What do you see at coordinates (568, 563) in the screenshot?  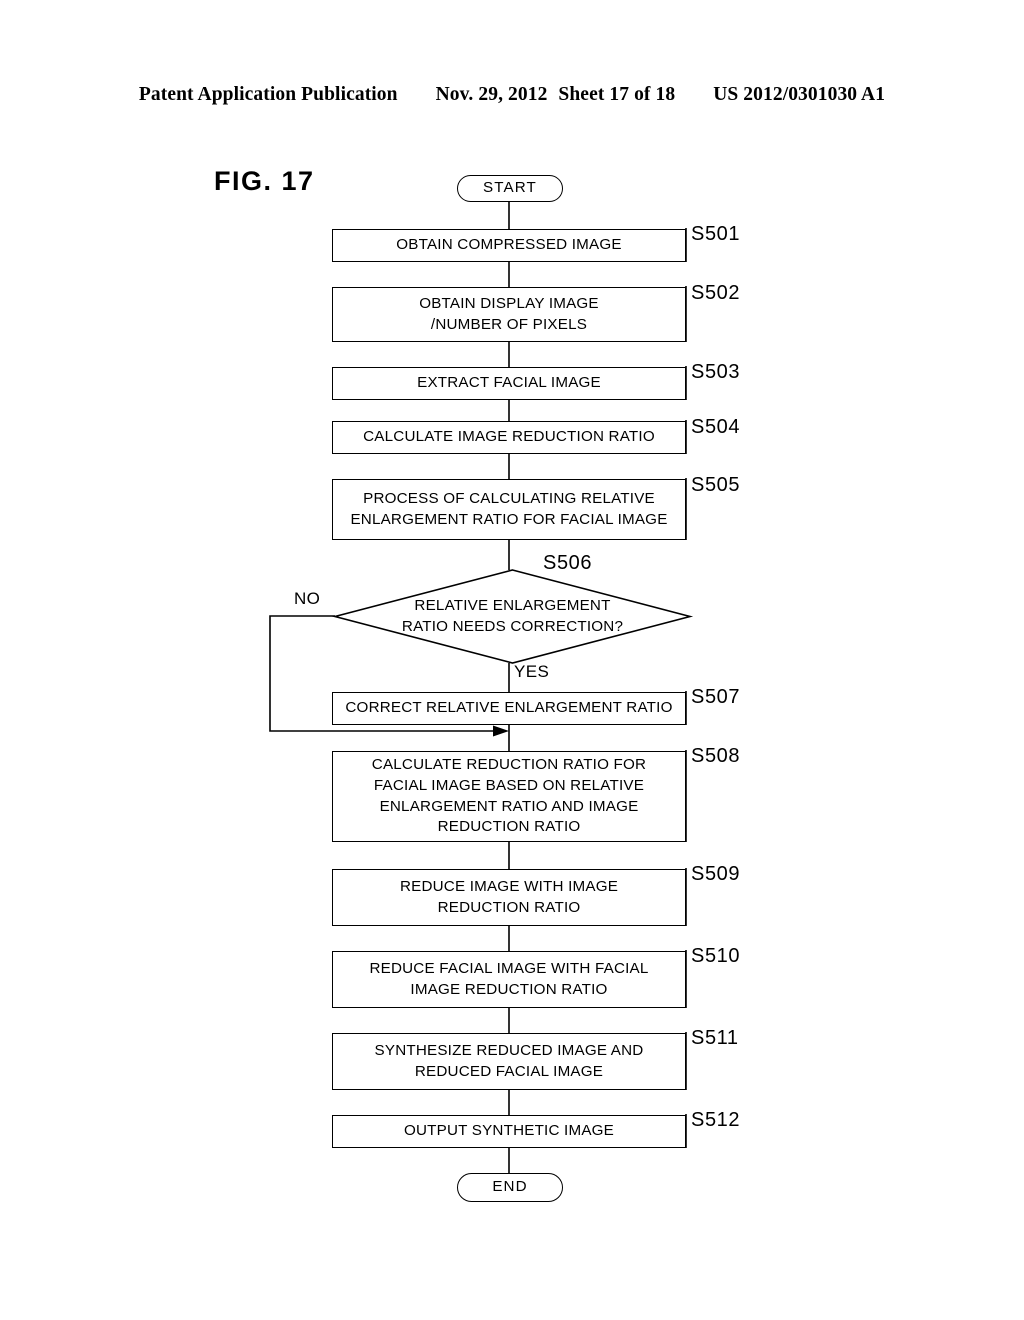 I see `step-ref-s506: S506` at bounding box center [568, 563].